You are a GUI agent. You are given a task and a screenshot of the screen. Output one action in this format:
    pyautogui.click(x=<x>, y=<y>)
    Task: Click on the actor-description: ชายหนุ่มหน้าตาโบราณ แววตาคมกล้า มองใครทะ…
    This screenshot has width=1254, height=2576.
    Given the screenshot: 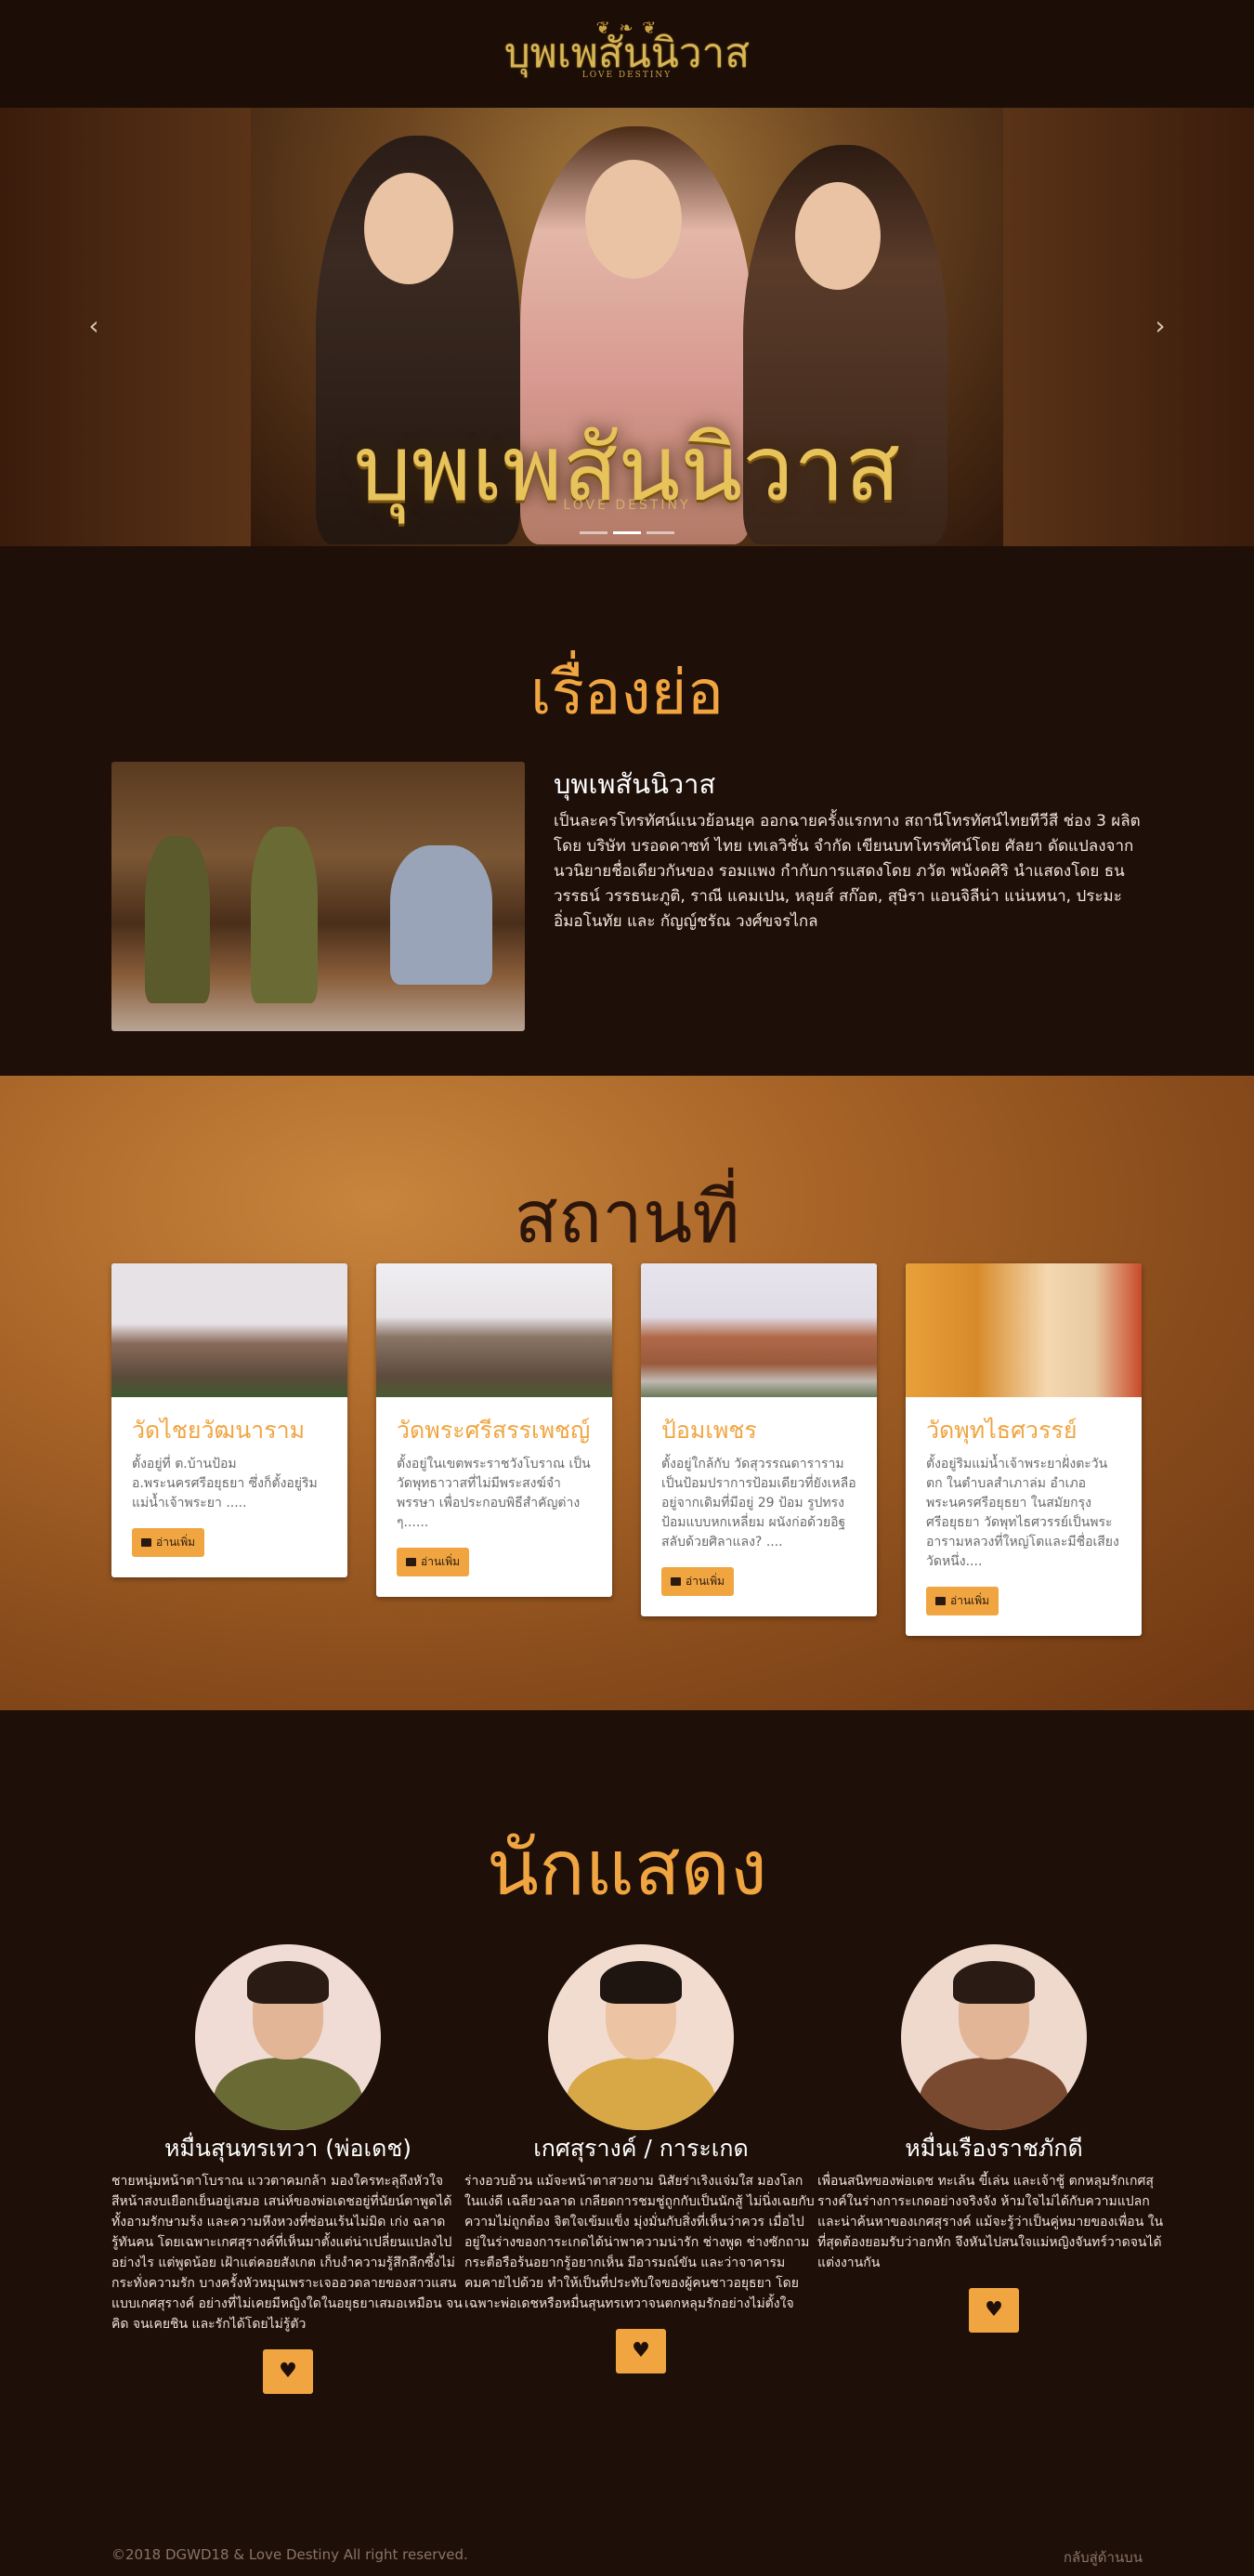 What is the action you would take?
    pyautogui.click(x=287, y=2253)
    